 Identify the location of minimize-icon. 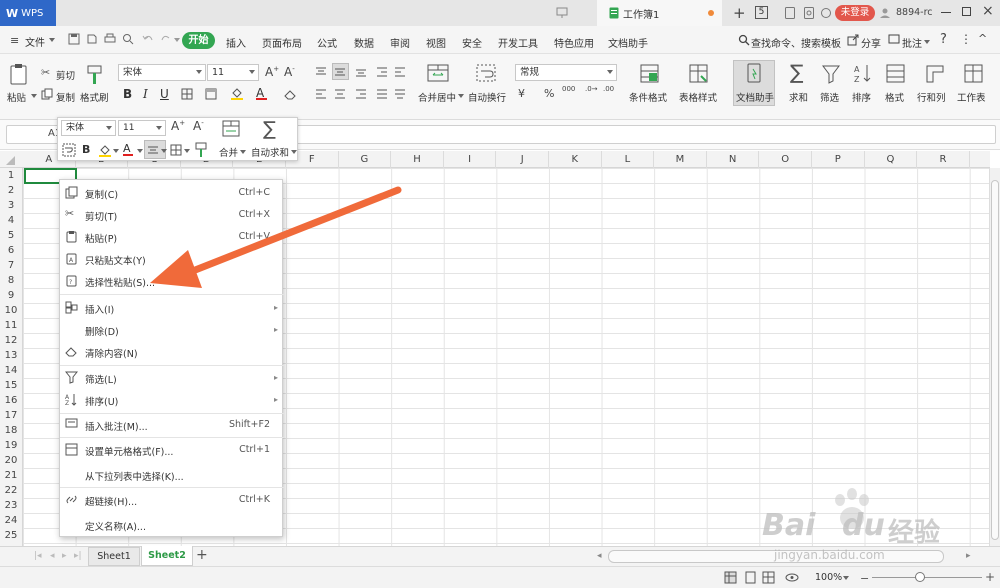
(946, 12).